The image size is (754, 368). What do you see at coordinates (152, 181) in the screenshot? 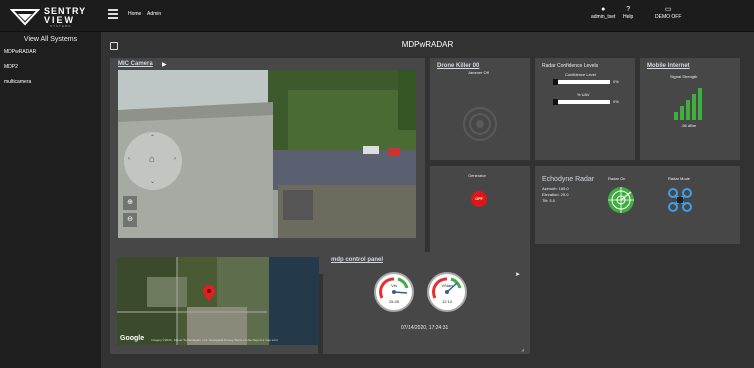
I see `pan-down-icon: ⌄` at bounding box center [152, 181].